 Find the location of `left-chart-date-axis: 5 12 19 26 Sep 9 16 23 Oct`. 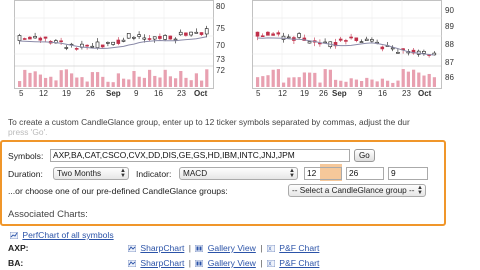

left-chart-date-axis: 5 12 19 26 Sep 9 16 23 Oct is located at coordinates (114, 94).